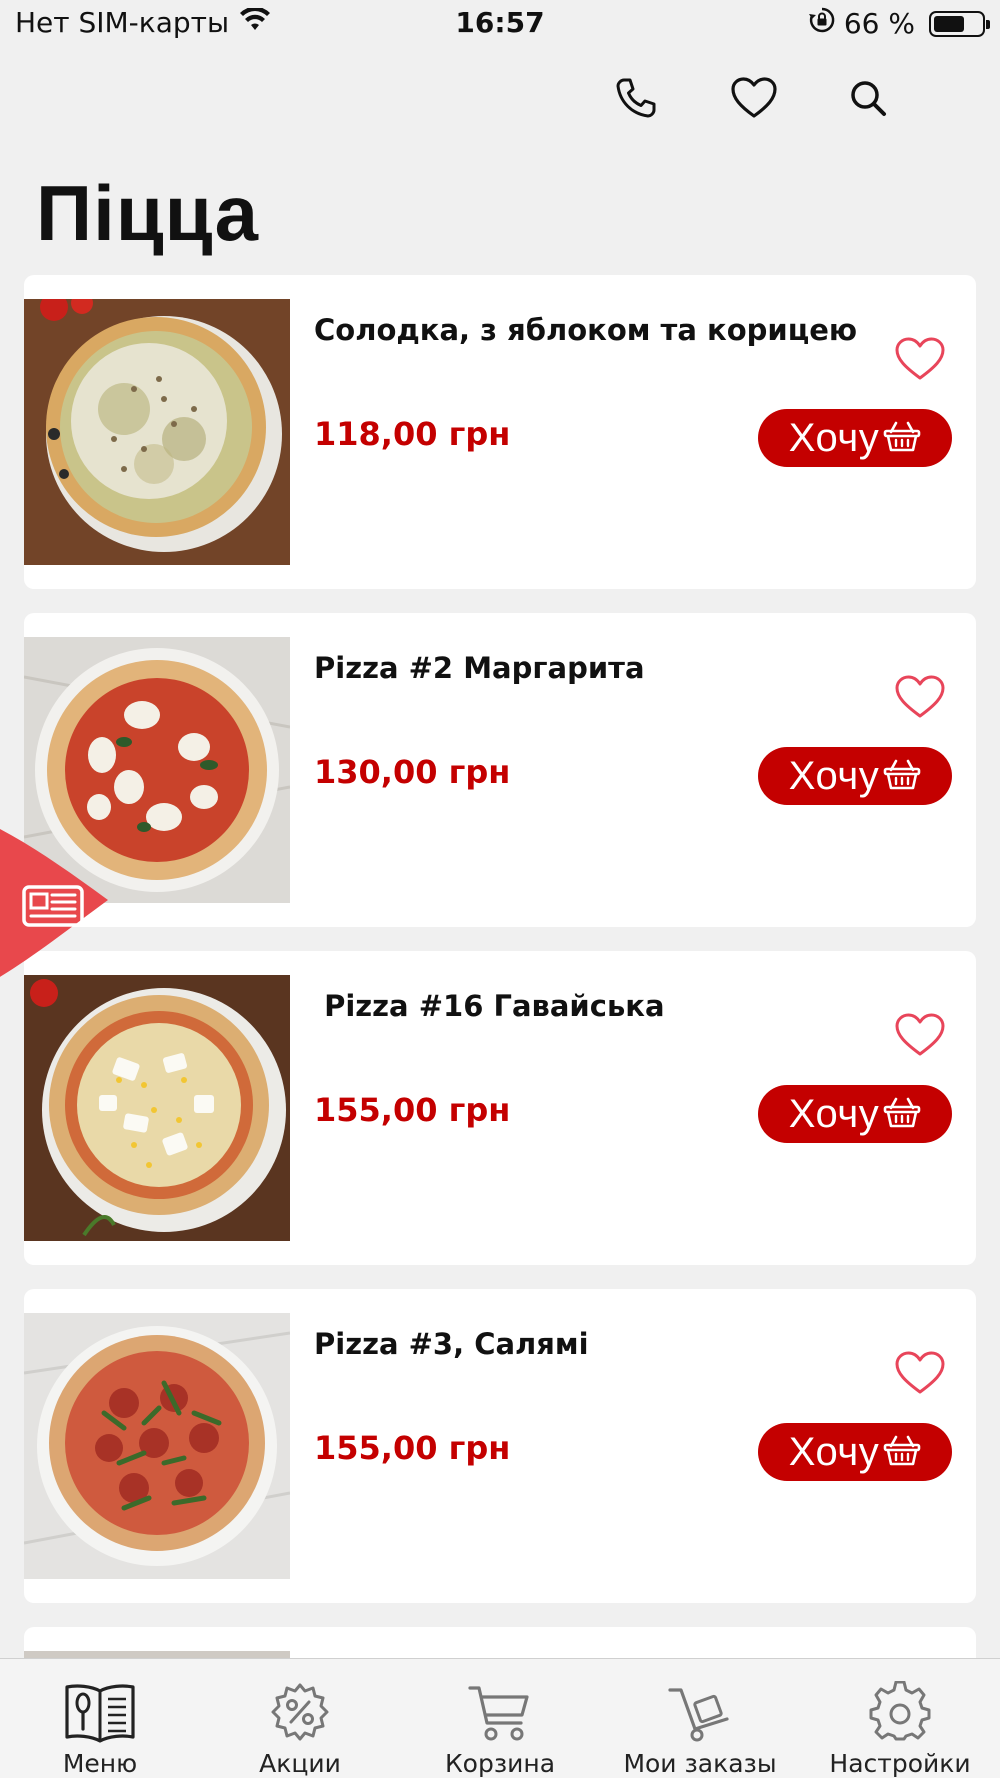  I want to click on favorites-button, so click(754, 100).